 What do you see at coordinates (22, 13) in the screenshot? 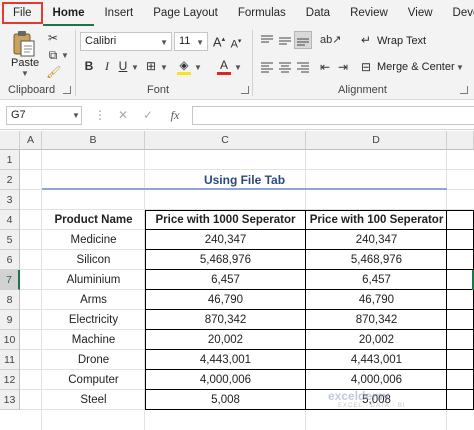
I see `tab-file: File` at bounding box center [22, 13].